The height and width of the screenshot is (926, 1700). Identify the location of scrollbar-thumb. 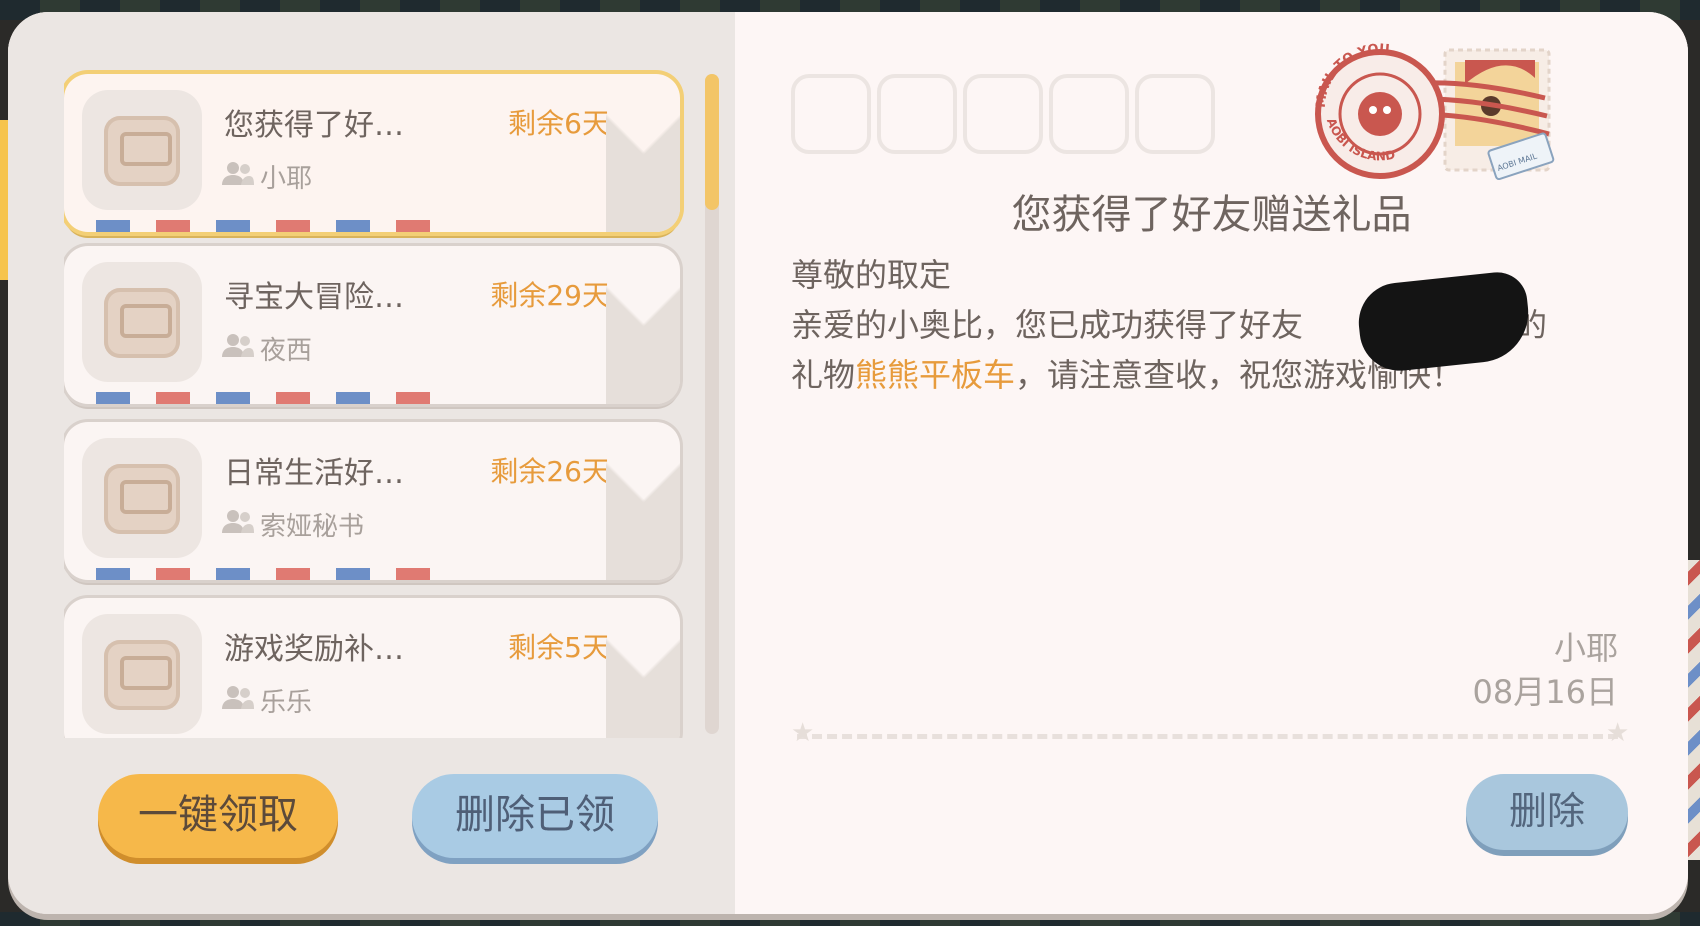
(712, 142).